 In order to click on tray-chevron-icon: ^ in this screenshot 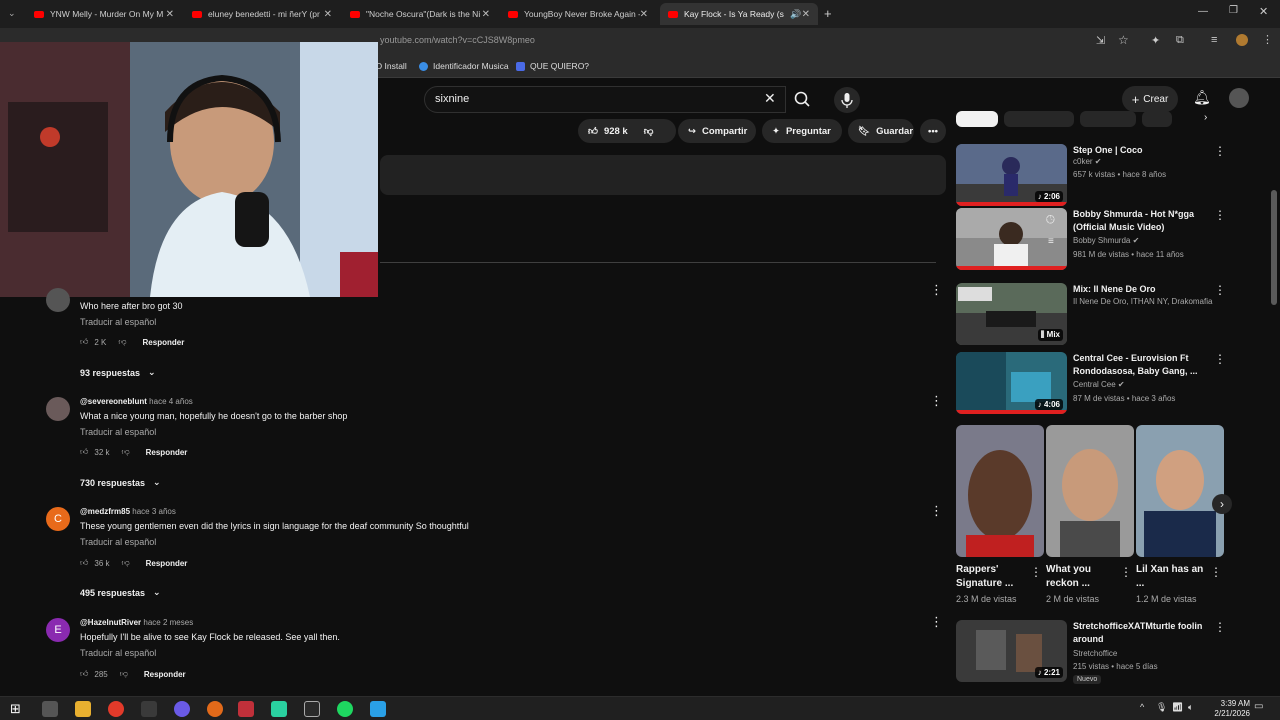, I will do `click(1142, 707)`.